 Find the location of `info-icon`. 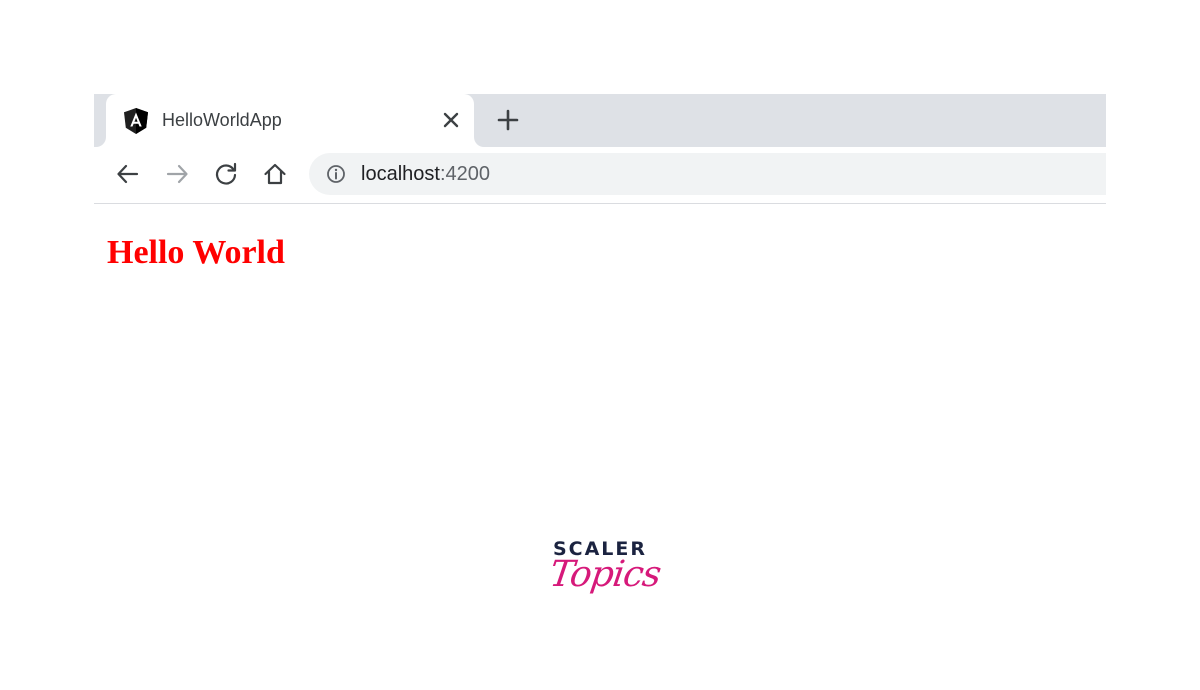

info-icon is located at coordinates (336, 174).